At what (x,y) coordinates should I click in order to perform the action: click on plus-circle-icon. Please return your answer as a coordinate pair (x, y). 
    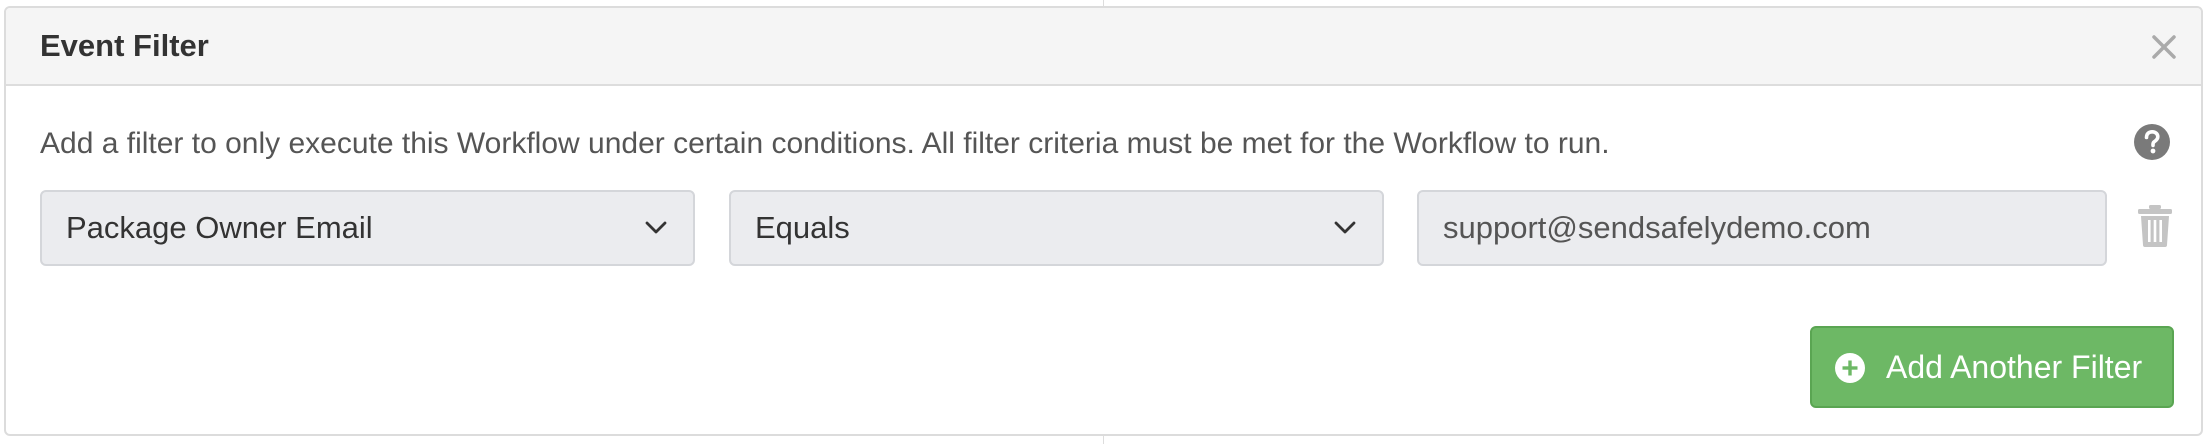
    Looking at the image, I should click on (1850, 368).